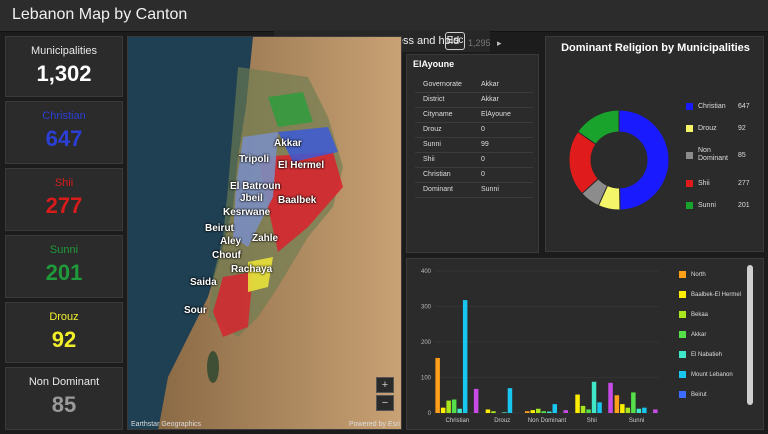 The height and width of the screenshot is (434, 768). What do you see at coordinates (700, 315) in the screenshot?
I see `legend-name: Bekaa` at bounding box center [700, 315].